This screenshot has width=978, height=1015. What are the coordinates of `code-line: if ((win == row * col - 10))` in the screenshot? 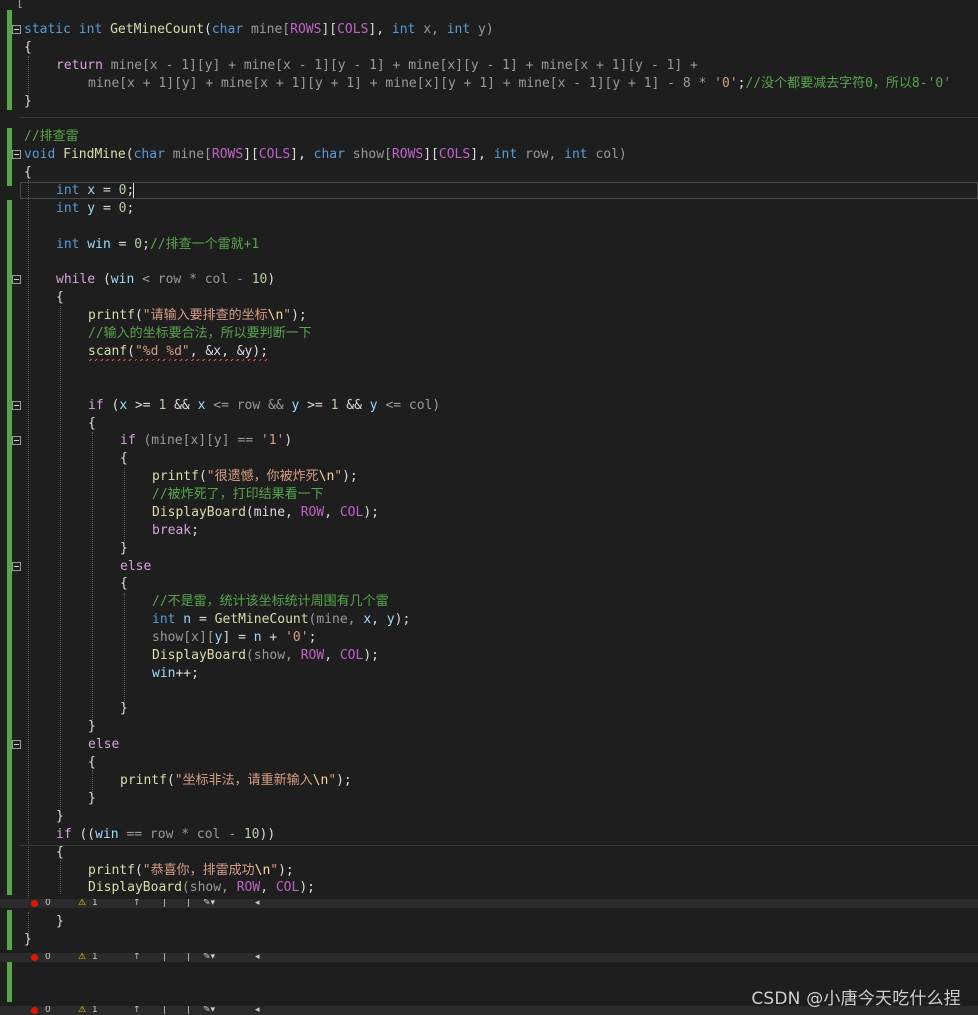 It's located at (166, 834).